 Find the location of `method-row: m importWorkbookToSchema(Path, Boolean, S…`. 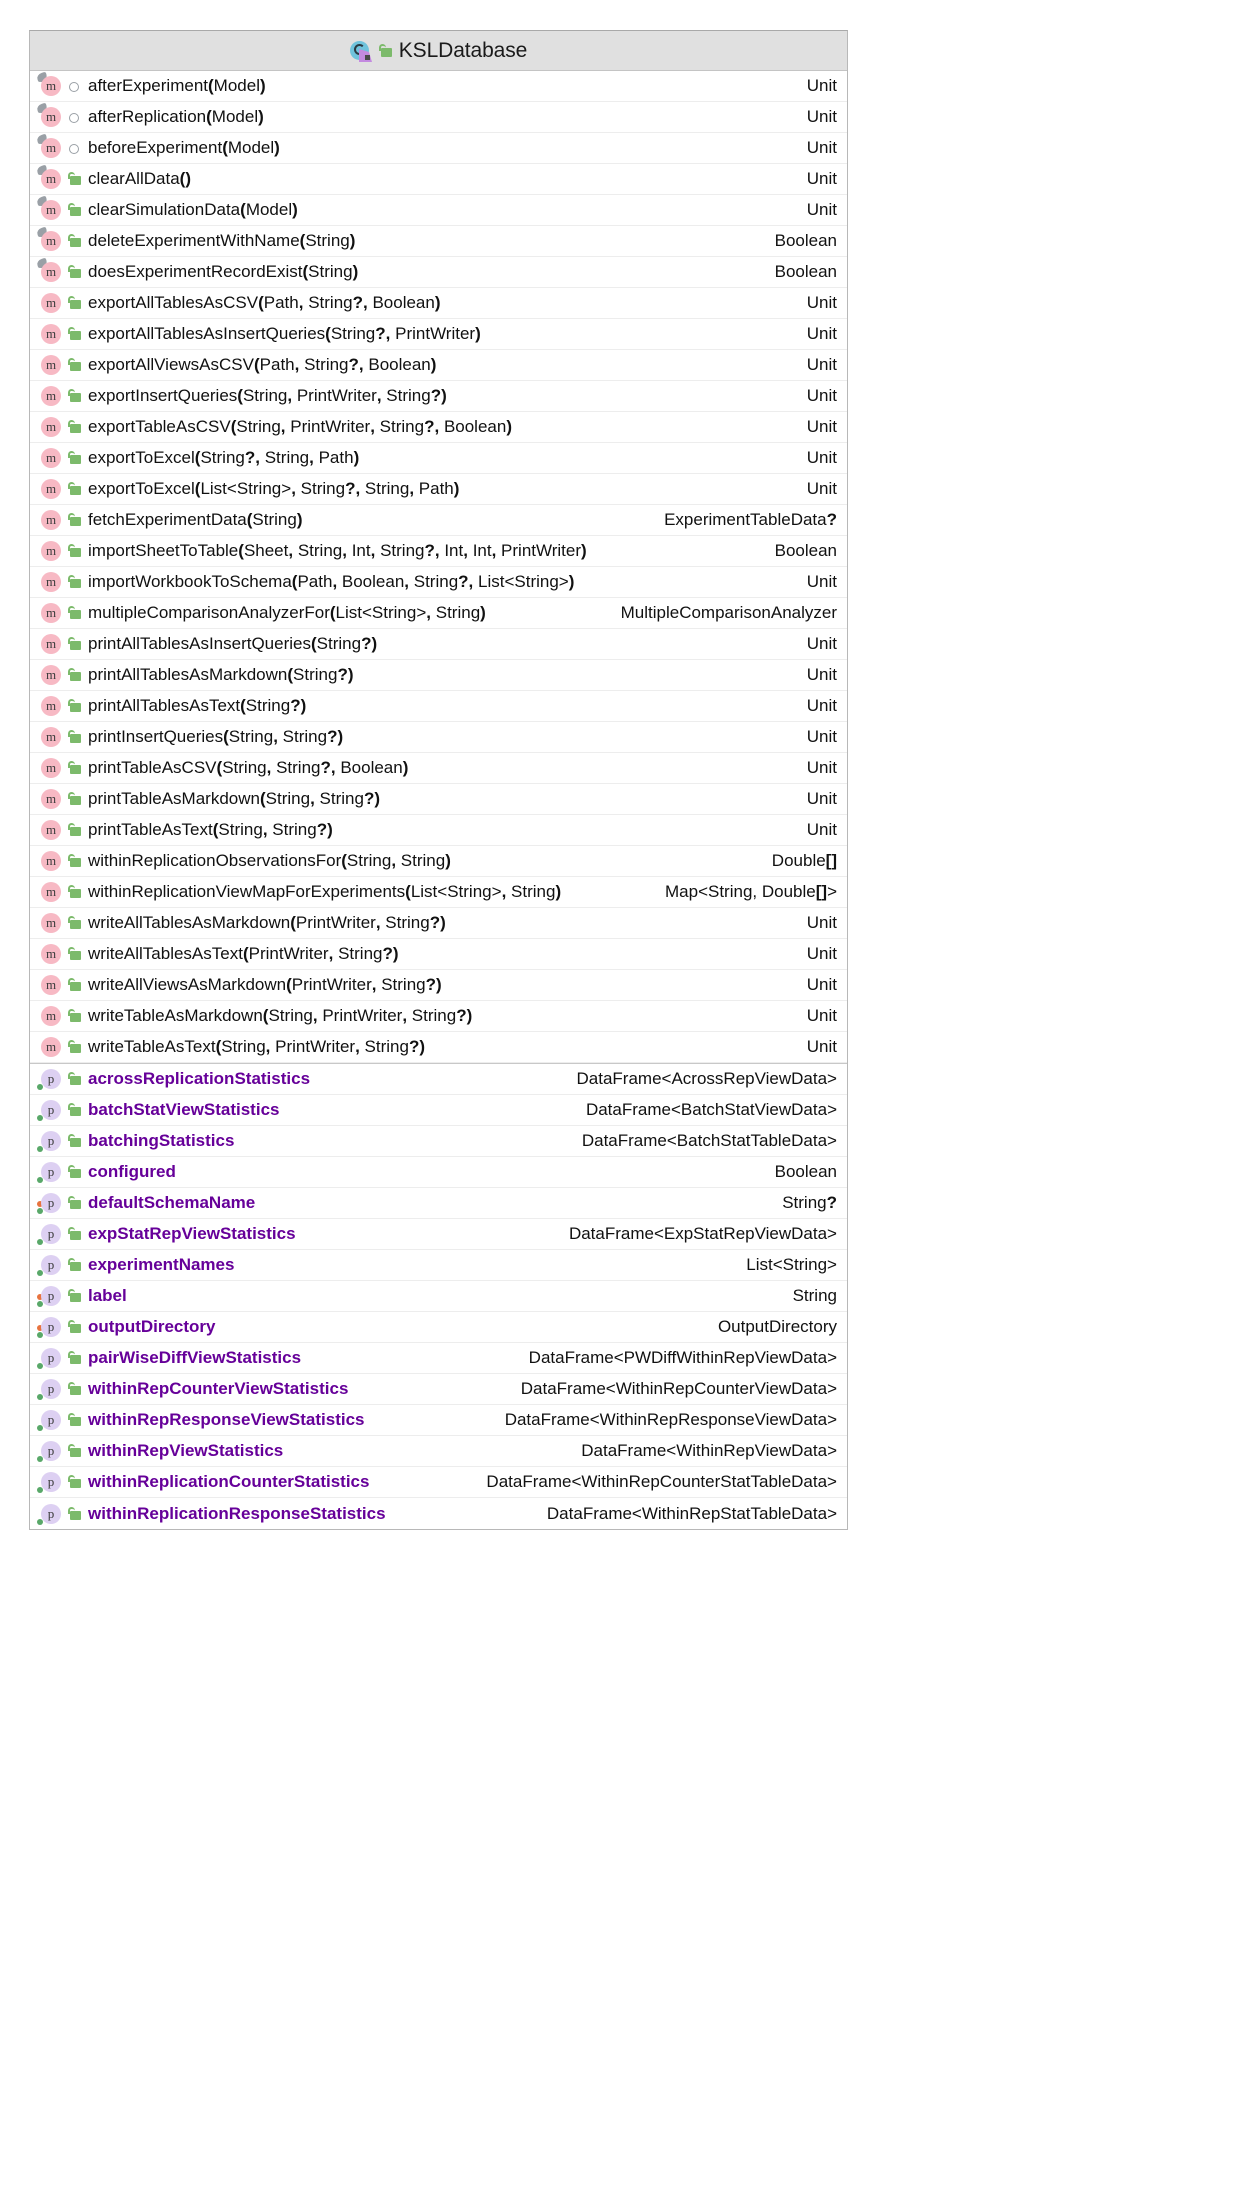

method-row: m importWorkbookToSchema(Path, Boolean, S… is located at coordinates (438, 582).